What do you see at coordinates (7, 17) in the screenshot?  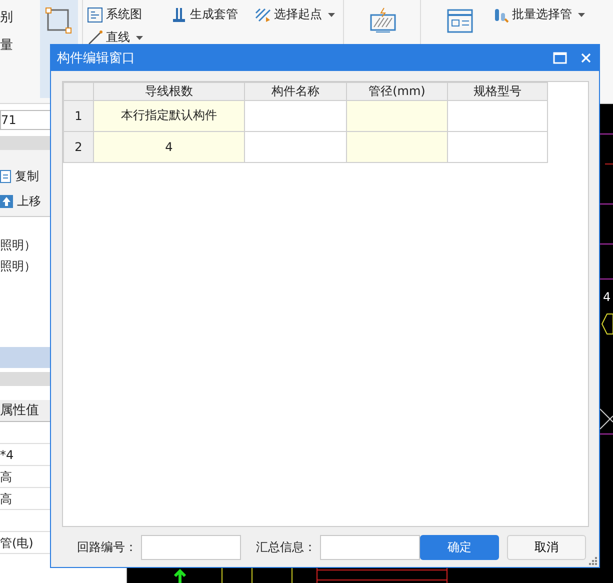 I see `ribbon-label: 别` at bounding box center [7, 17].